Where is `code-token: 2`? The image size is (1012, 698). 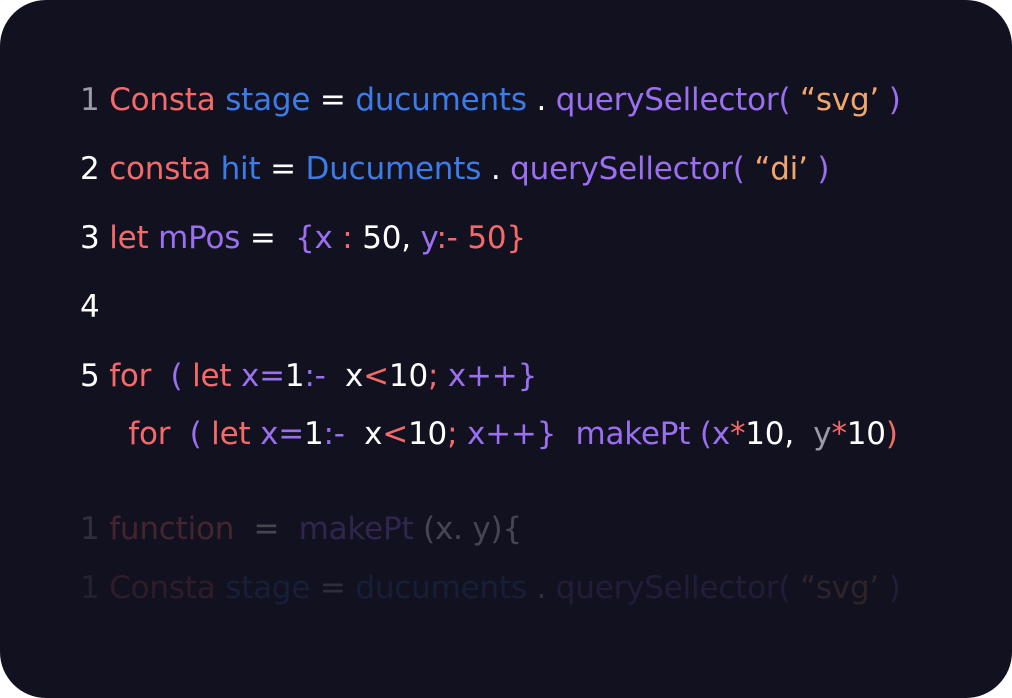 code-token: 2 is located at coordinates (95, 169).